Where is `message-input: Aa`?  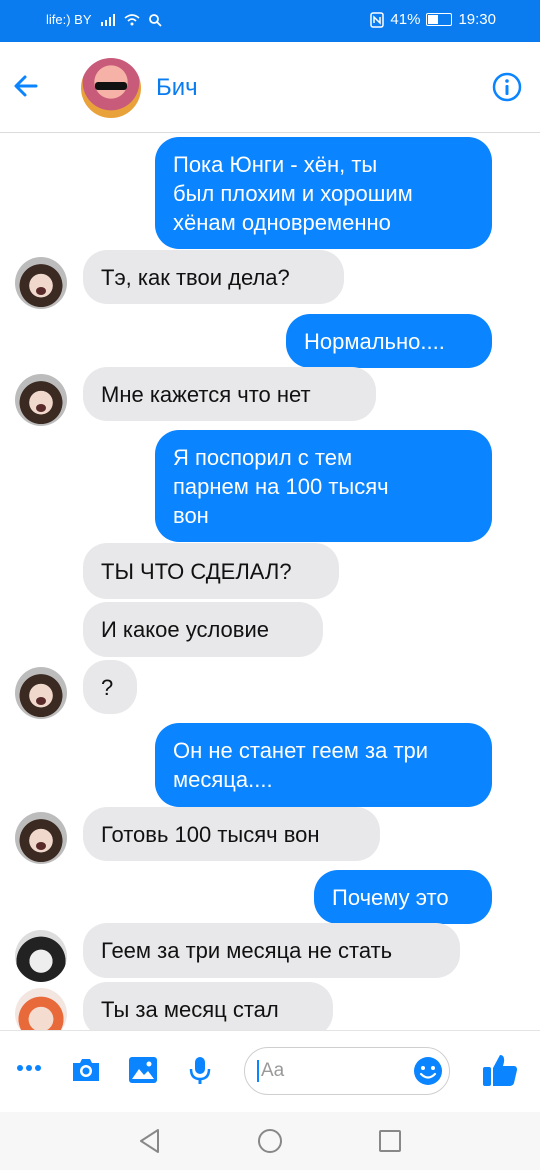
message-input: Aa is located at coordinates (347, 1071).